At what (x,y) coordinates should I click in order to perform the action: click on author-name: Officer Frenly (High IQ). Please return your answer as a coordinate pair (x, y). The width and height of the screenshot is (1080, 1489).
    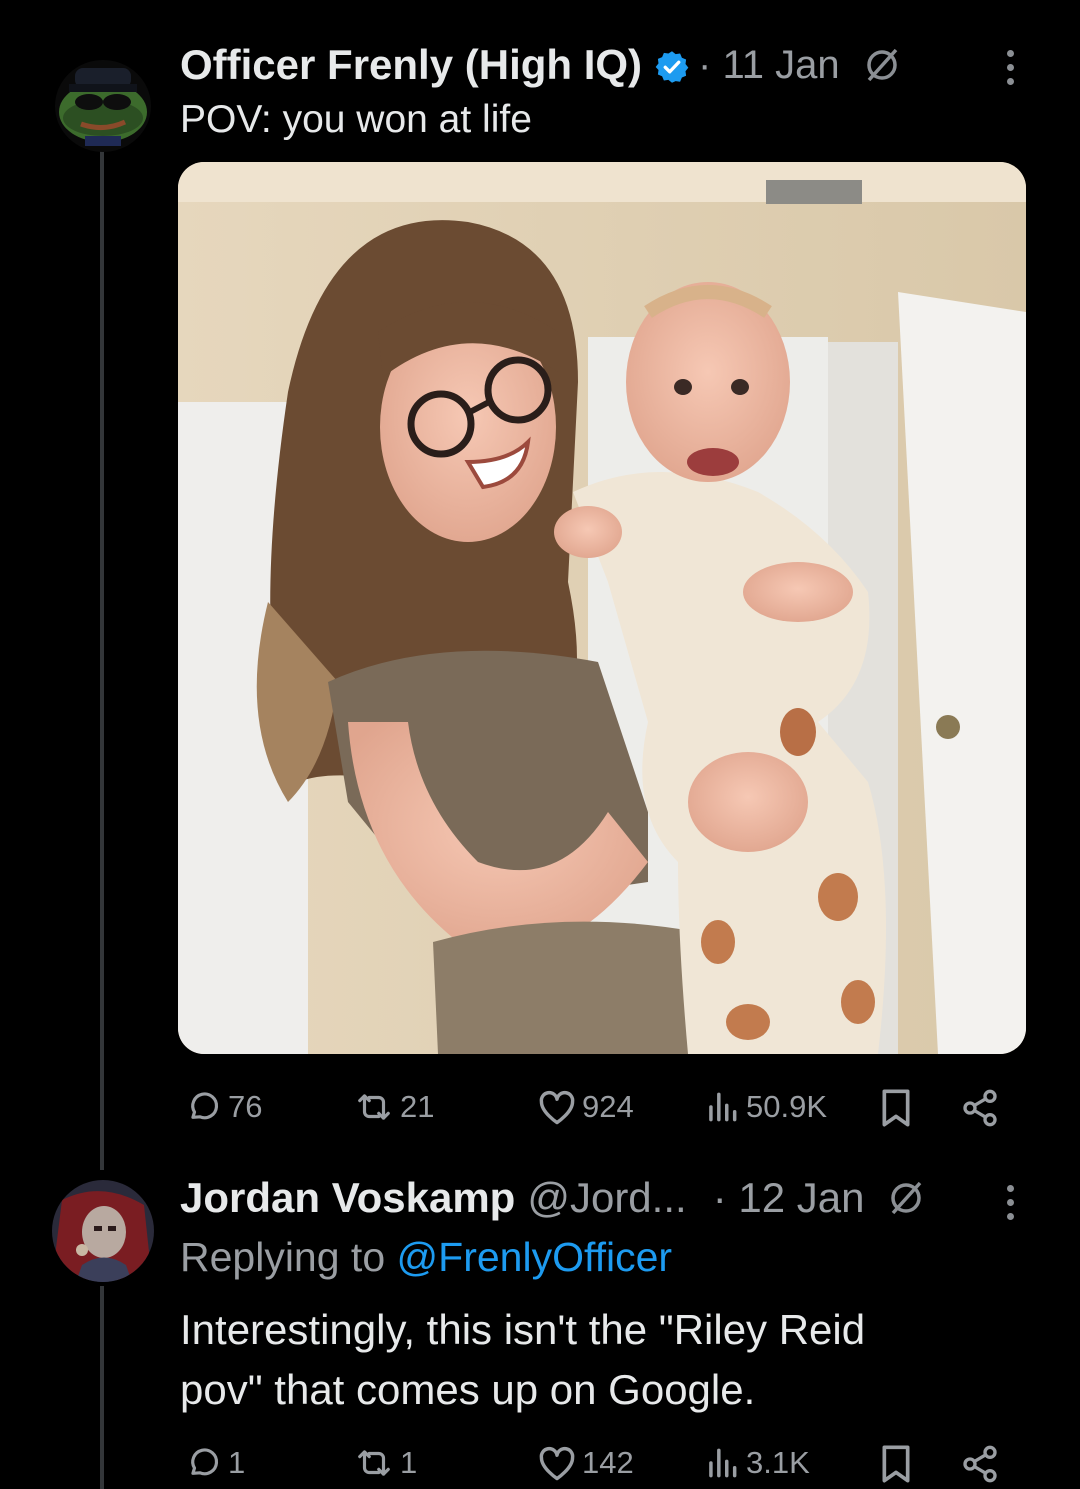
    Looking at the image, I should click on (411, 65).